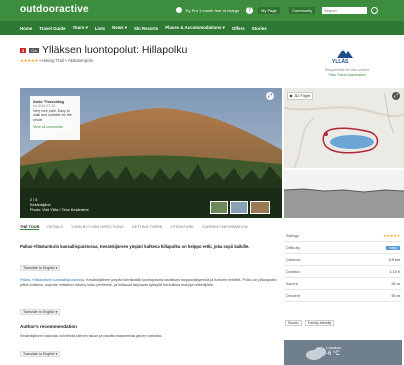  What do you see at coordinates (319, 323) in the screenshot?
I see `tag-chip: Family-friendly` at bounding box center [319, 323].